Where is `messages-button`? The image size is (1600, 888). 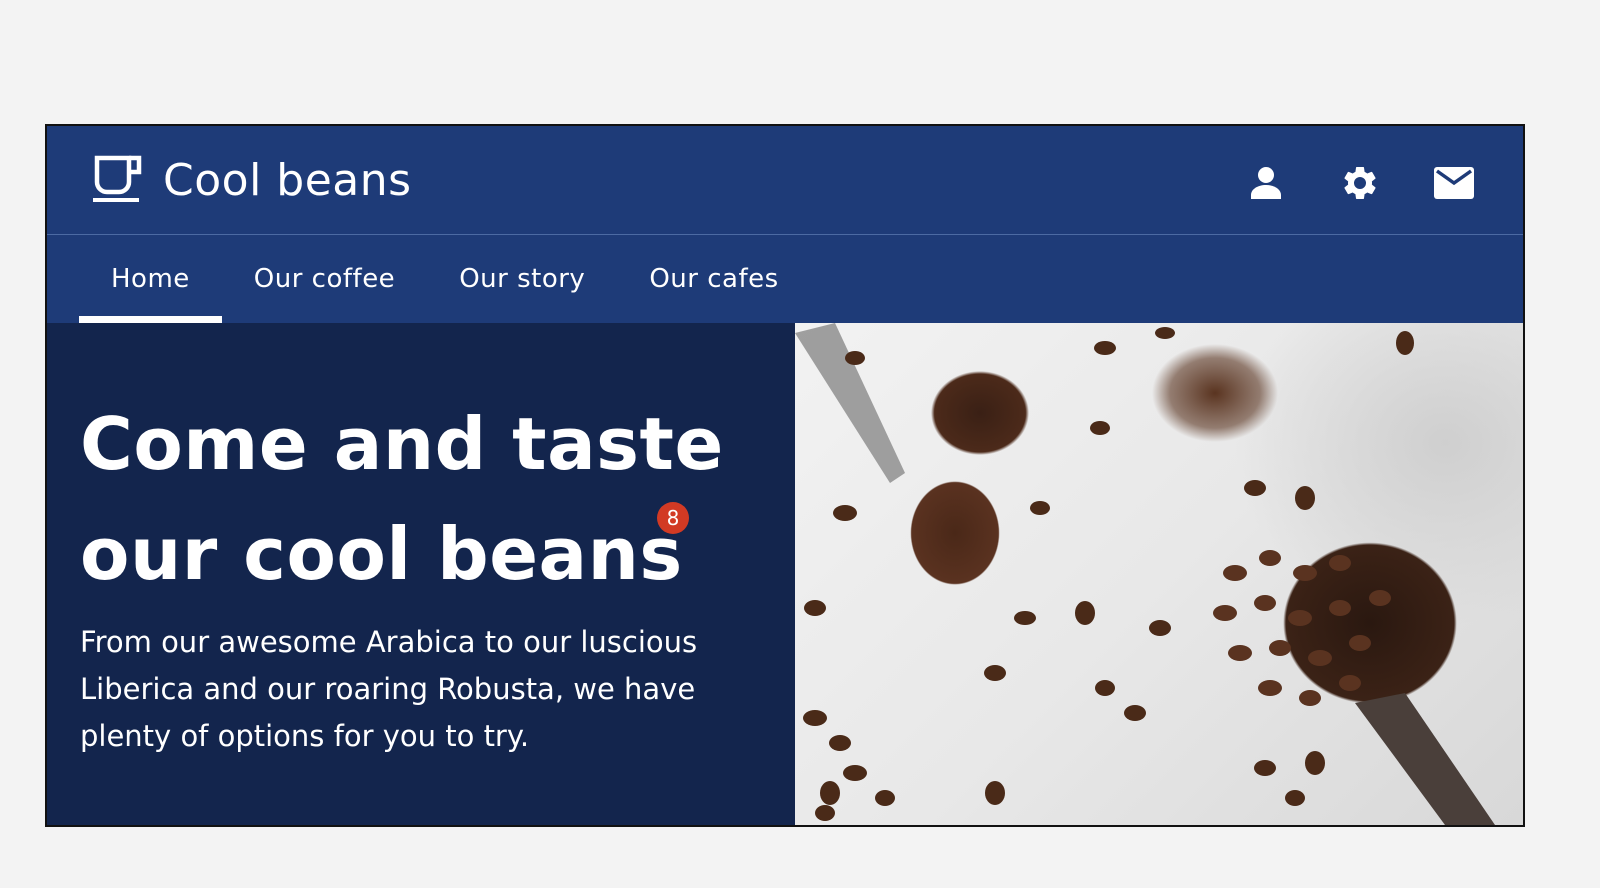
messages-button is located at coordinates (1454, 183).